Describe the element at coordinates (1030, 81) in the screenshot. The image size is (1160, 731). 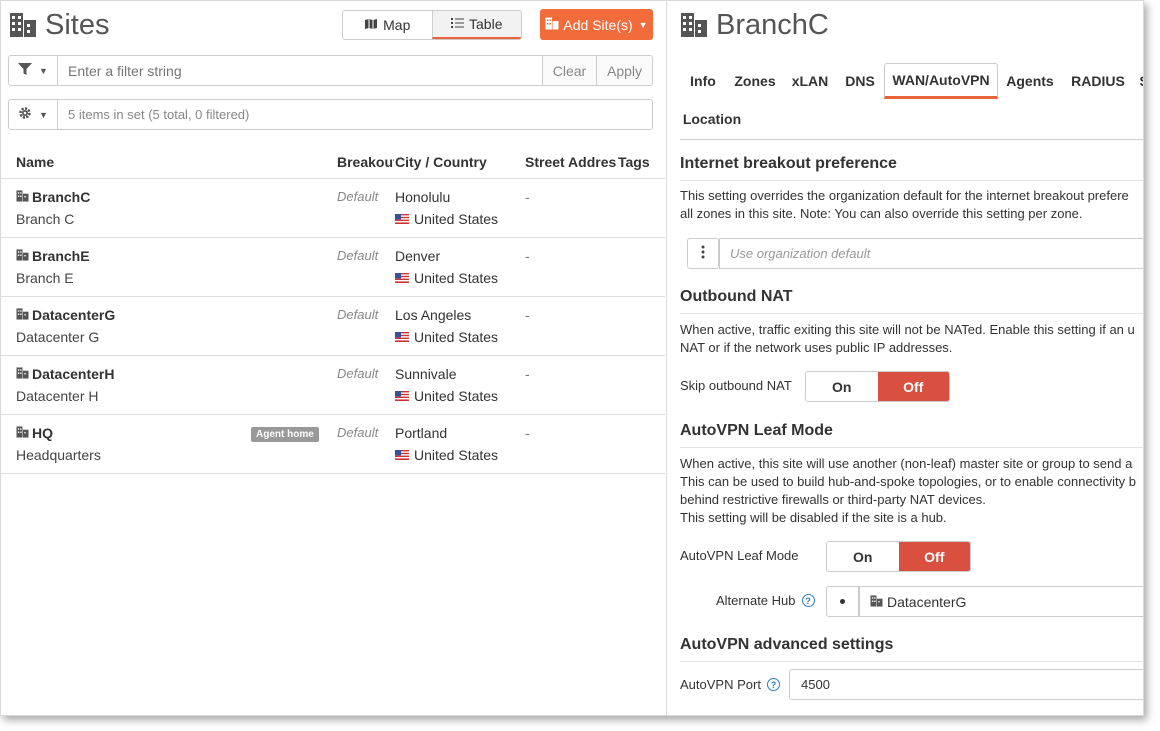
I see `tab-agents: Agents` at that location.